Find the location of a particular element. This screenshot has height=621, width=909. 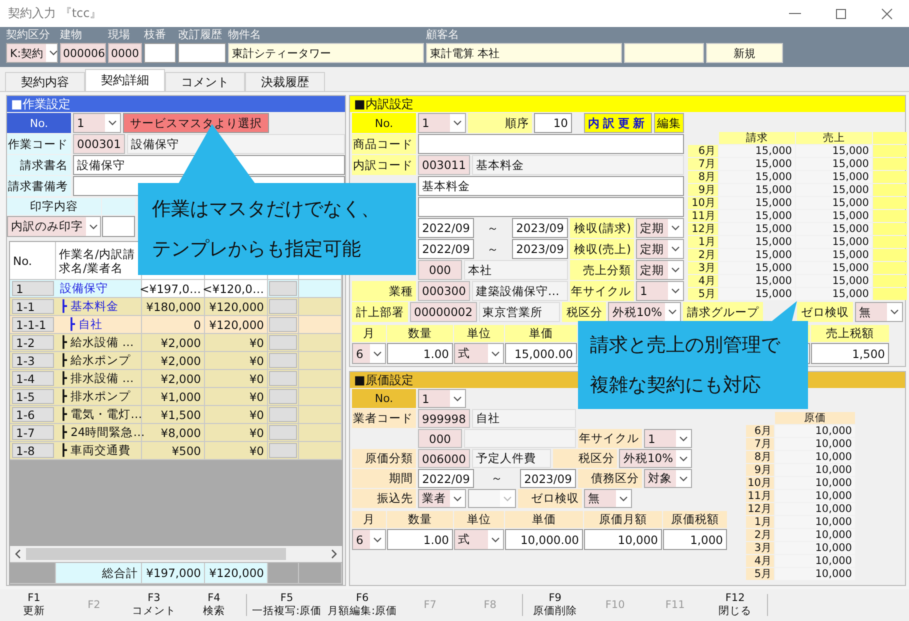

table-row: 1-8 ┣ 車両交通費 ¥500 ¥0 is located at coordinates (176, 451).